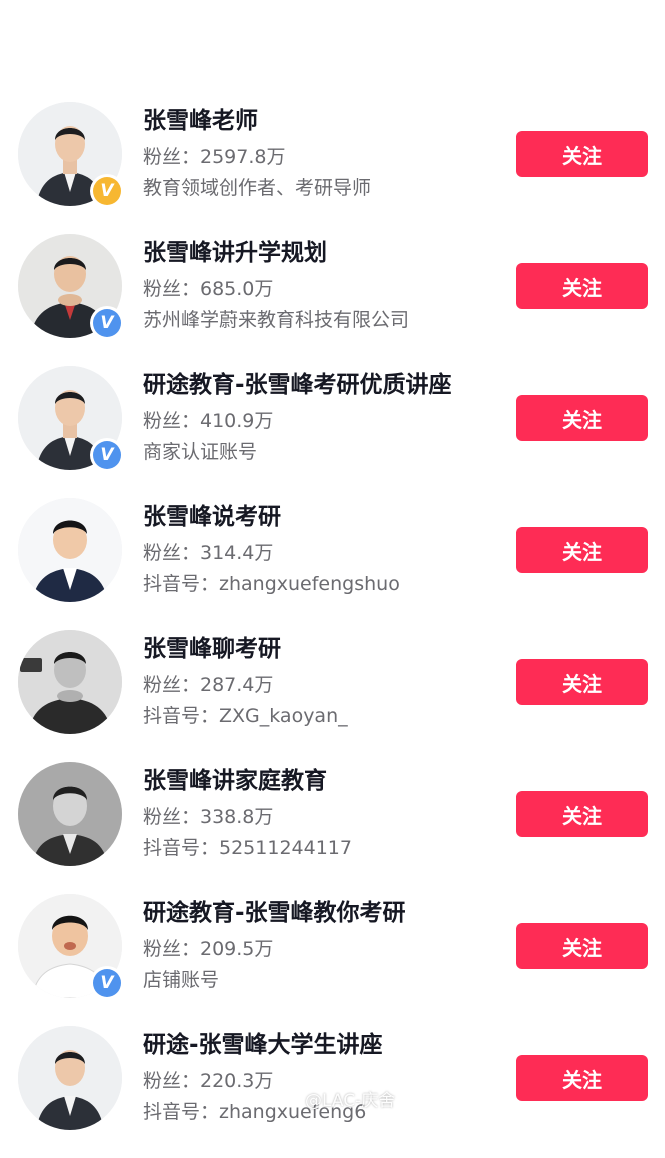 The width and height of the screenshot is (665, 1158). I want to click on follower-count: 粉丝：220.3万, so click(208, 1081).